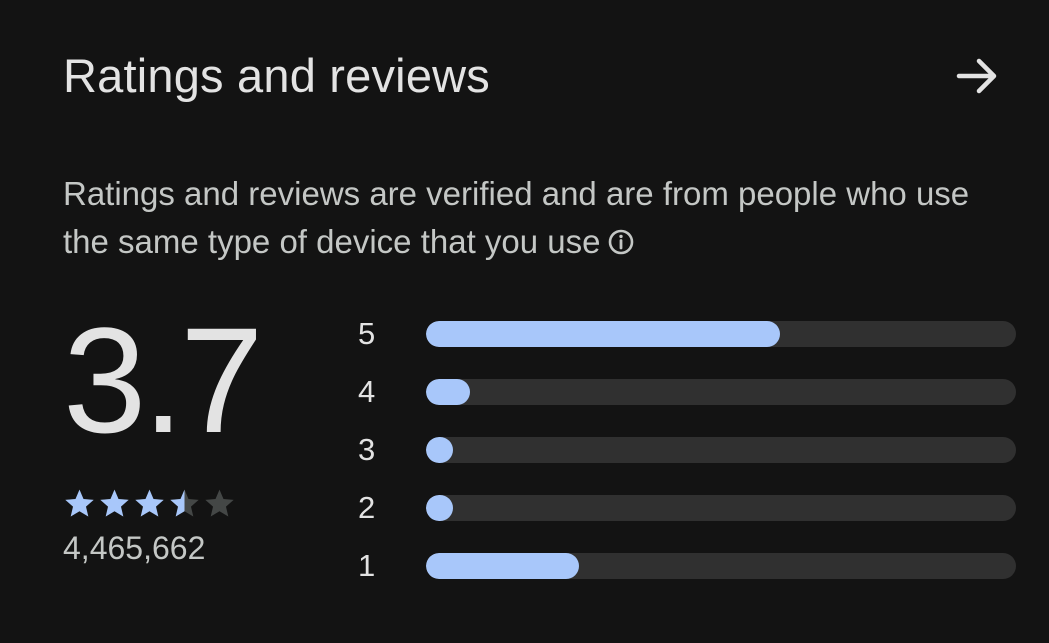 This screenshot has height=643, width=1049. I want to click on rating-row-label: 2, so click(367, 507).